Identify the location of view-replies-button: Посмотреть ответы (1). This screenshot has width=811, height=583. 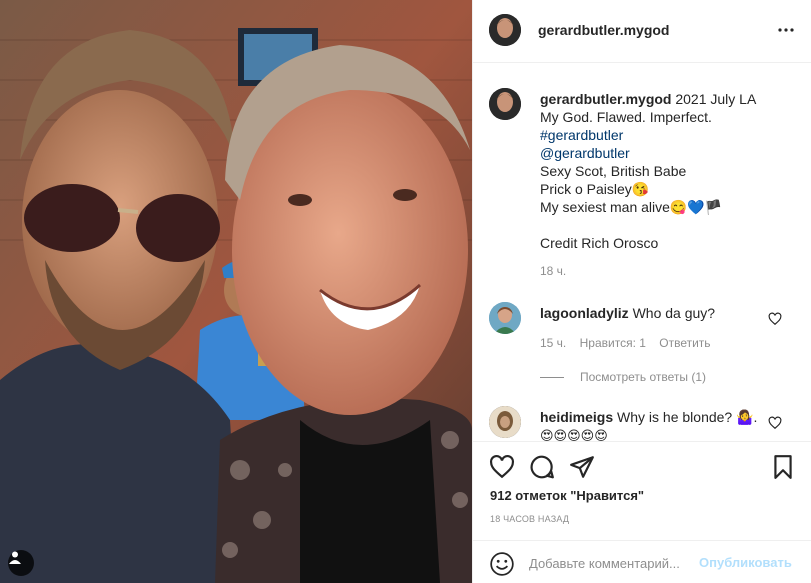
(623, 377).